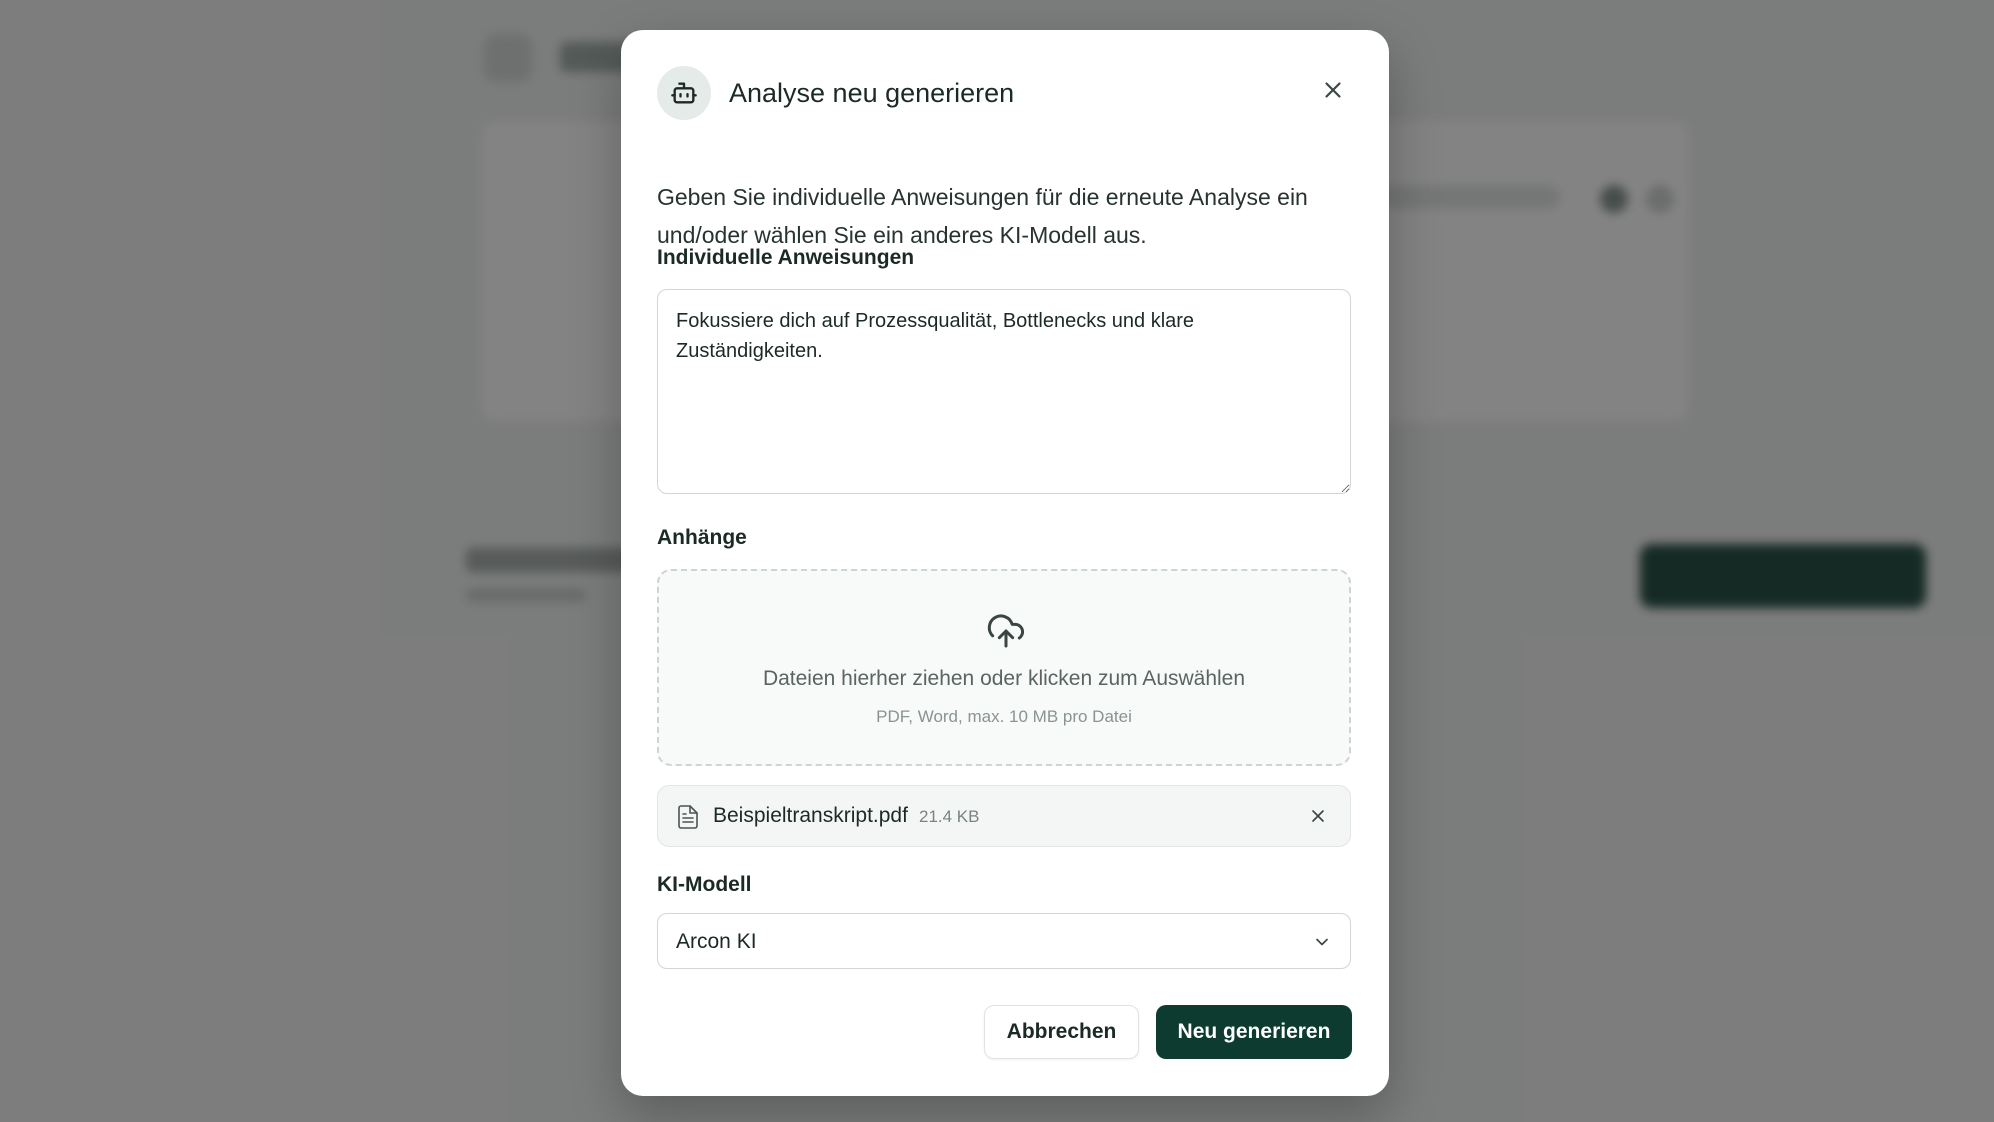  I want to click on dialog-header: Analyse neu generieren, so click(1005, 93).